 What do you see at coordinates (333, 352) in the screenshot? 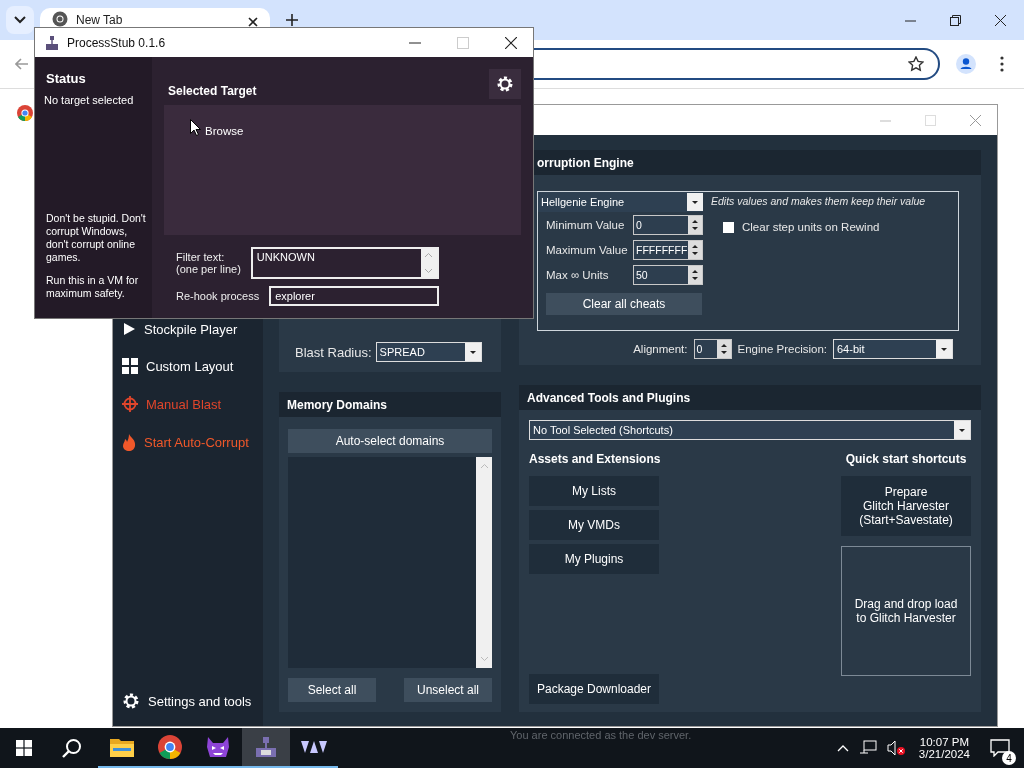
I see `blast-radius-label: Blast Radius:` at bounding box center [333, 352].